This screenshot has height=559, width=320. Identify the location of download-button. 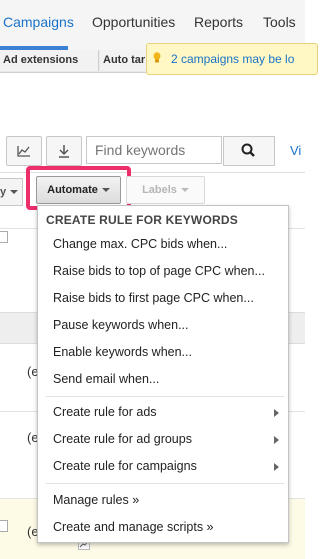
(64, 151).